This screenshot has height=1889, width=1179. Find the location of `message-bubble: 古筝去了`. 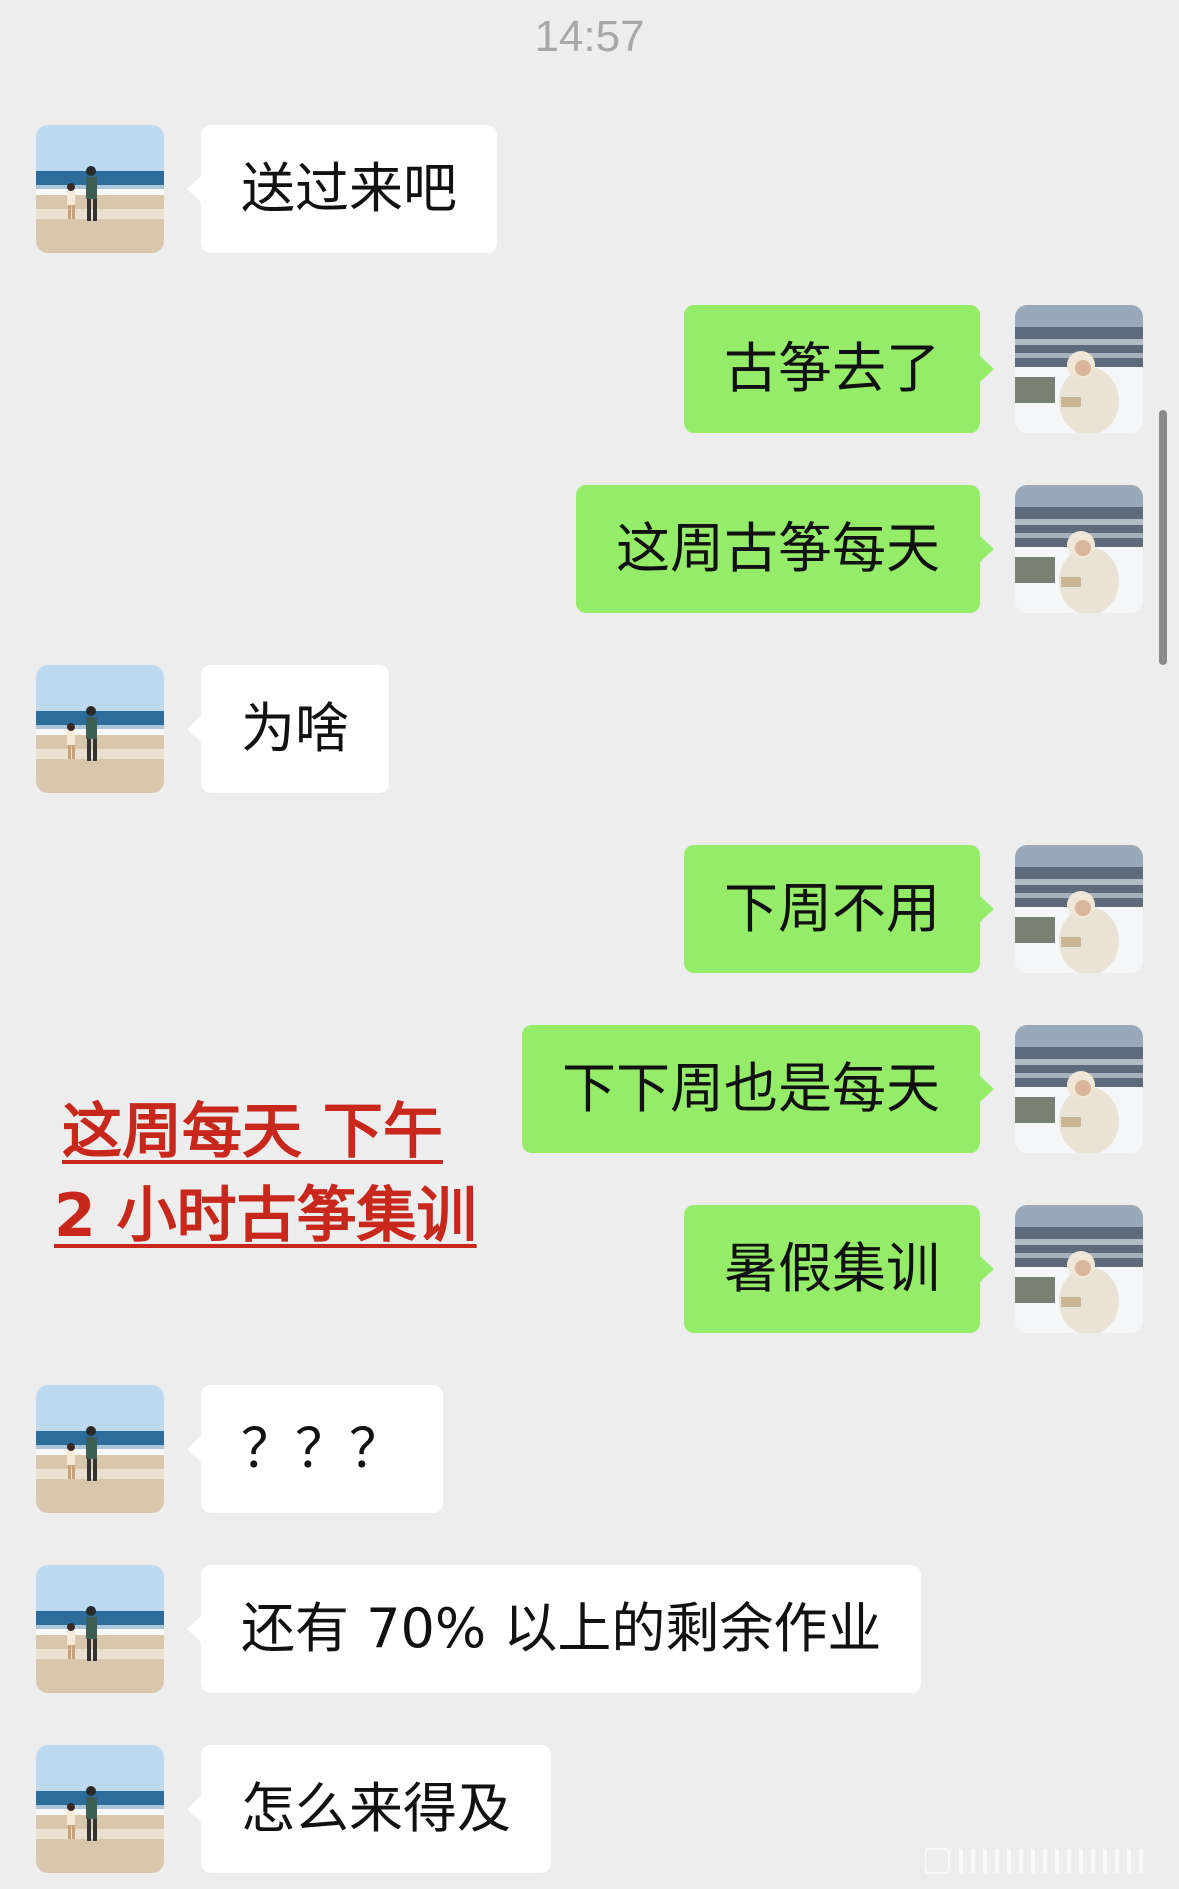

message-bubble: 古筝去了 is located at coordinates (839, 369).